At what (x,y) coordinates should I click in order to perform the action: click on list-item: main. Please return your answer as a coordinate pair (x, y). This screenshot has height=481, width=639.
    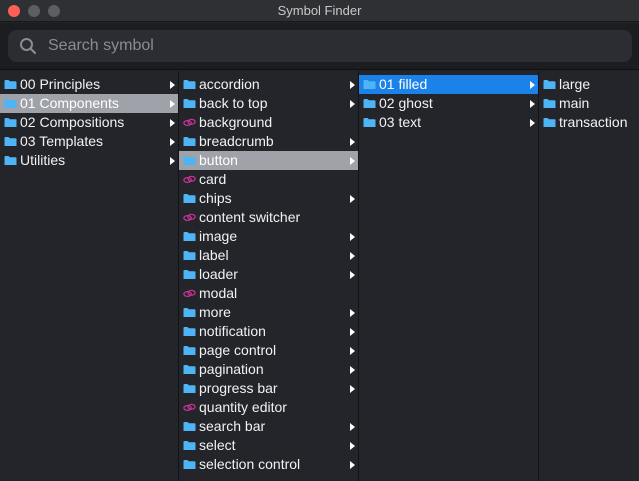
    Looking at the image, I should click on (589, 103).